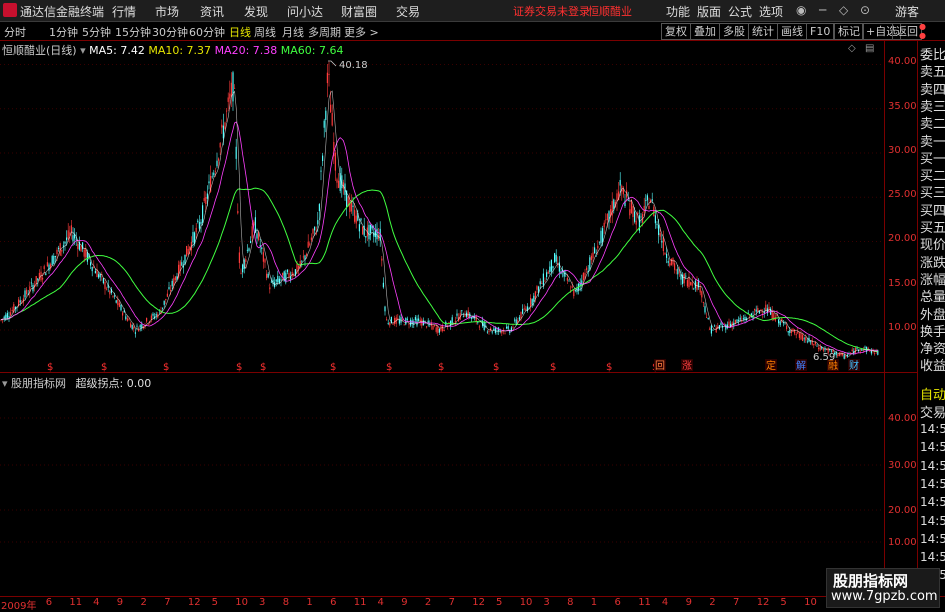 The image size is (945, 612). What do you see at coordinates (687, 366) in the screenshot?
I see `event-badge: 涨` at bounding box center [687, 366].